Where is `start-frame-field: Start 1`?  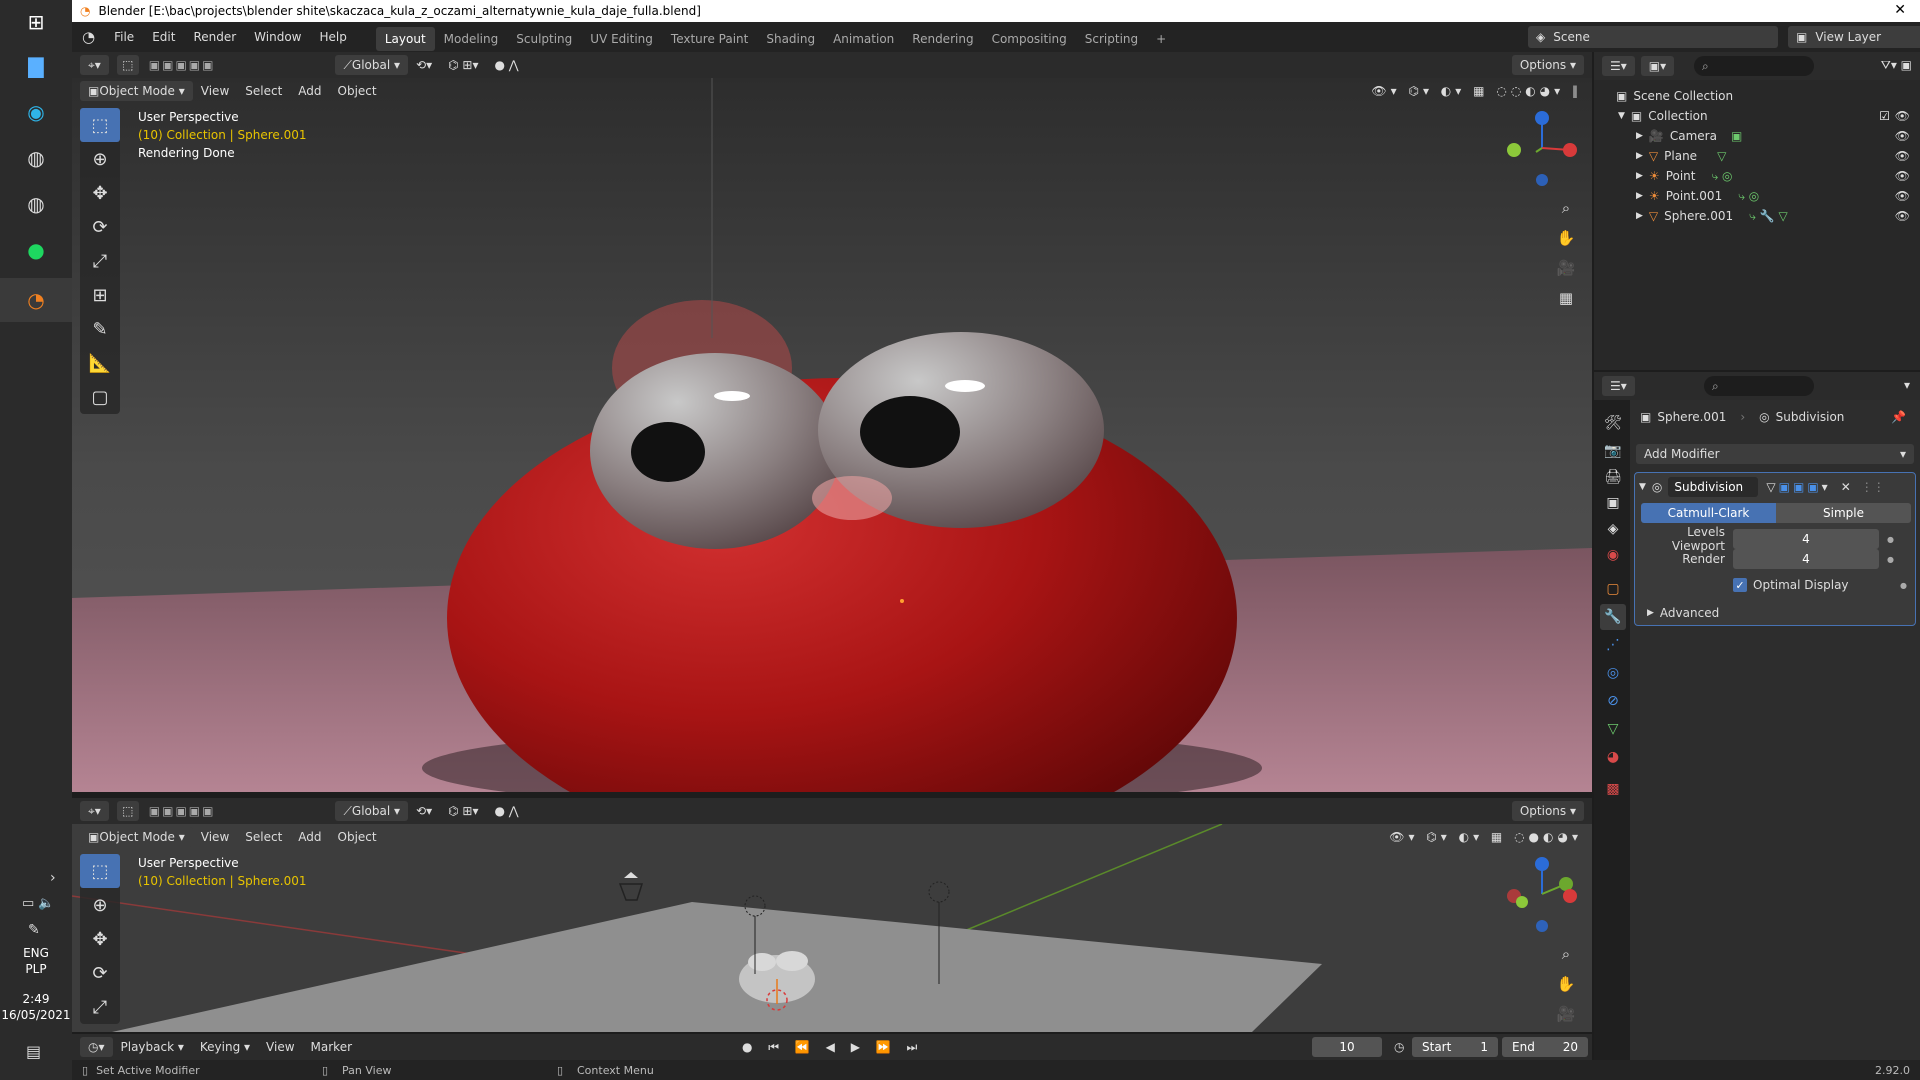
start-frame-field: Start 1 is located at coordinates (1455, 1047).